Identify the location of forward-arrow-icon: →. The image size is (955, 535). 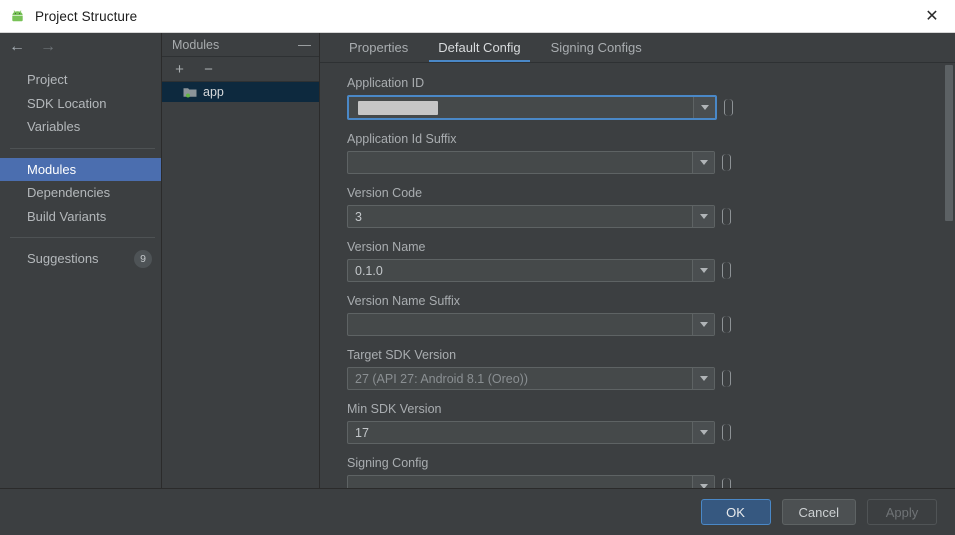
(48, 47).